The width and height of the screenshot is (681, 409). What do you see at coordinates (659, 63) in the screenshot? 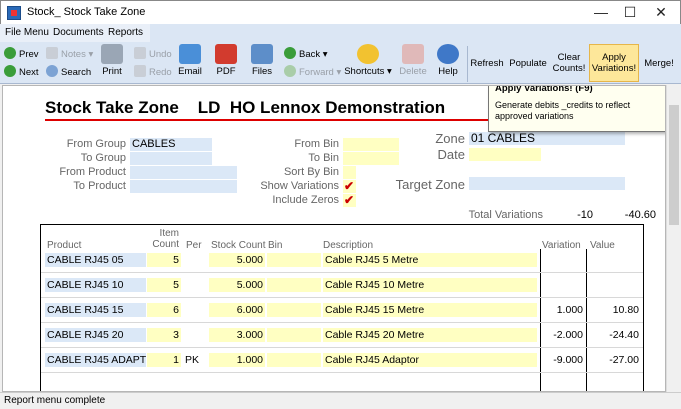
I see `merge-button: Merge!` at bounding box center [659, 63].